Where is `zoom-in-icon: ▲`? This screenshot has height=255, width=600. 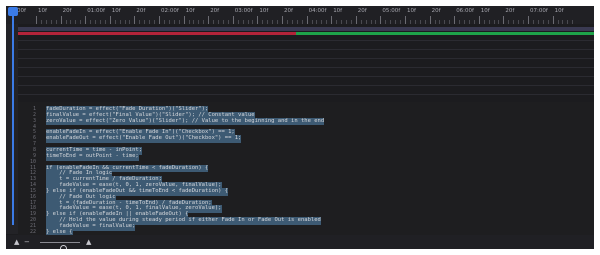
zoom-in-icon: ▲ is located at coordinates (88, 242).